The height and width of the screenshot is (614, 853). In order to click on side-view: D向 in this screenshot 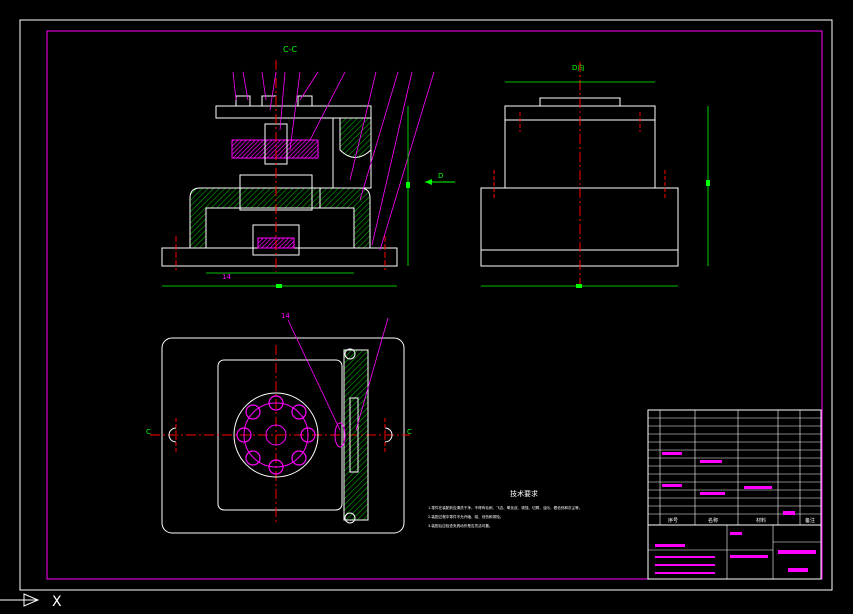, I will do `click(595, 175)`.